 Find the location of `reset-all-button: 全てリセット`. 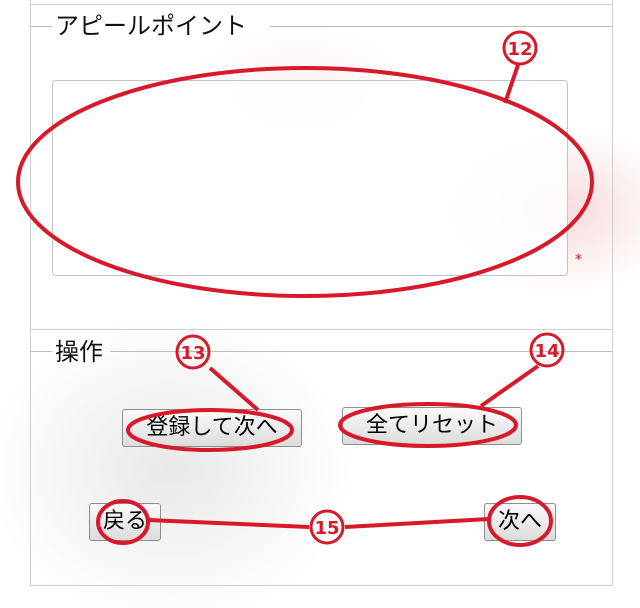

reset-all-button: 全てリセット is located at coordinates (432, 426).